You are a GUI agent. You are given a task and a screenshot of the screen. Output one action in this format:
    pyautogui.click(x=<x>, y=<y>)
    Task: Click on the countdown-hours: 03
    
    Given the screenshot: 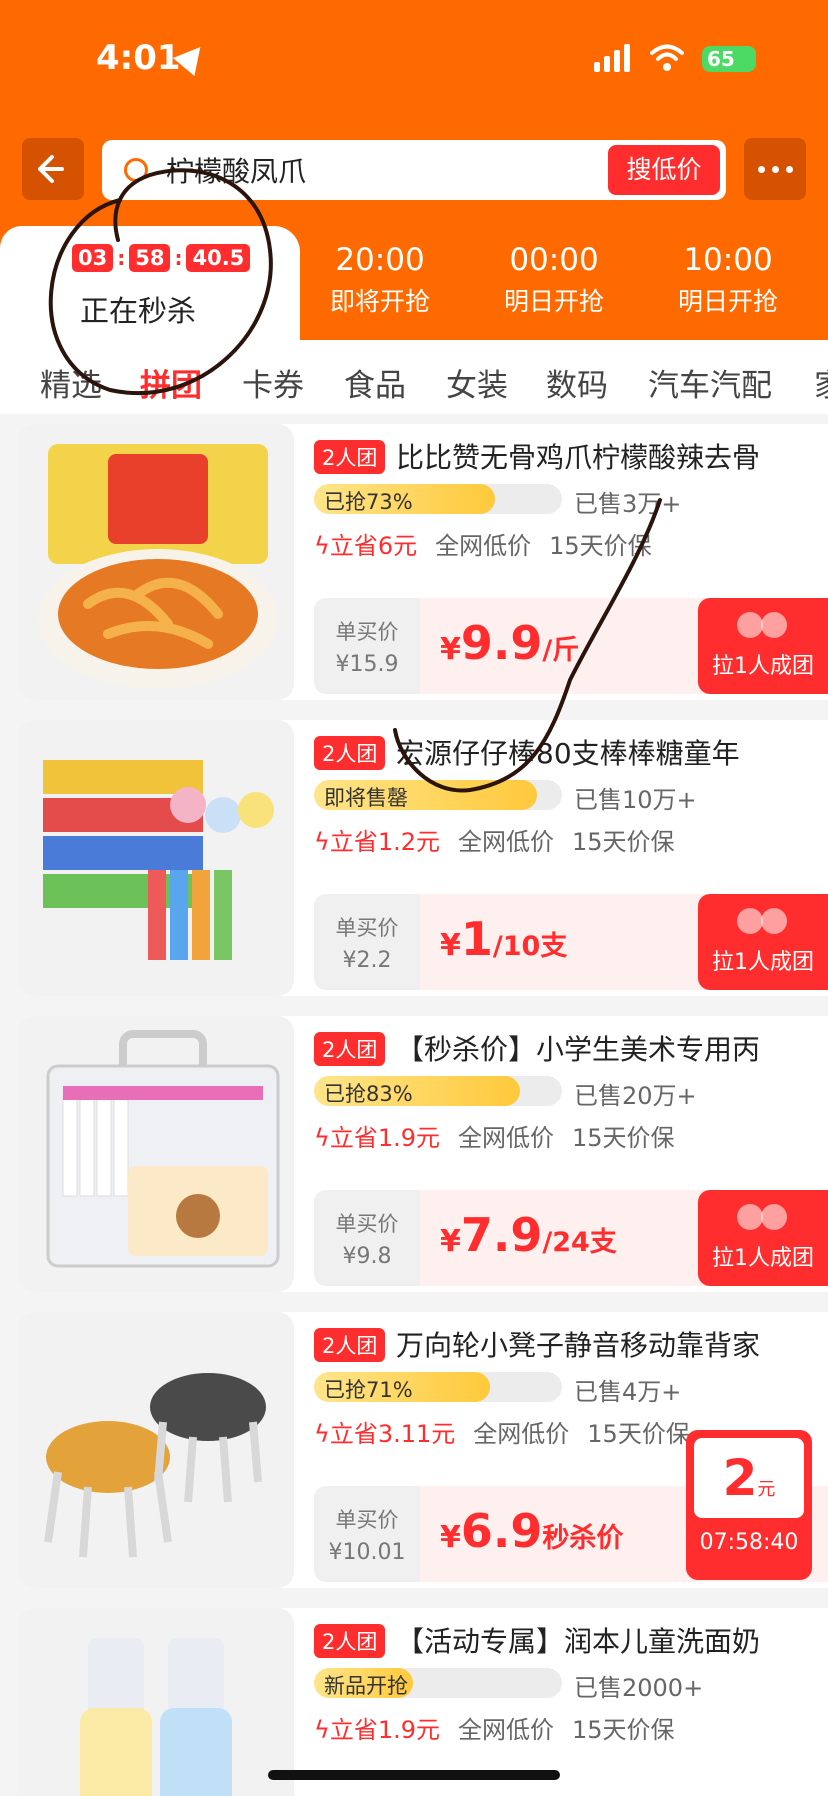 What is the action you would take?
    pyautogui.click(x=93, y=258)
    